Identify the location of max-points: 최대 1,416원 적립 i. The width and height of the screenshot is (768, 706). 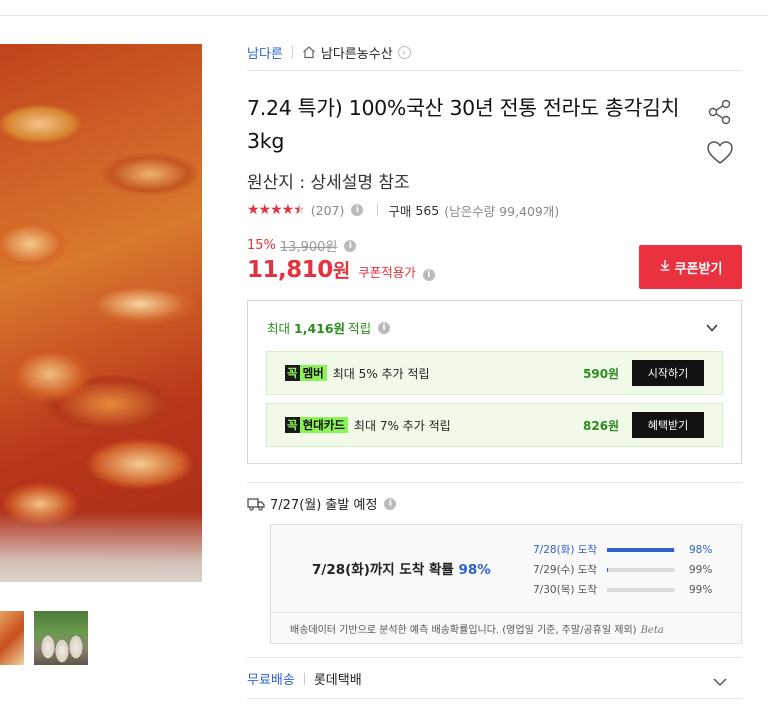
(329, 327).